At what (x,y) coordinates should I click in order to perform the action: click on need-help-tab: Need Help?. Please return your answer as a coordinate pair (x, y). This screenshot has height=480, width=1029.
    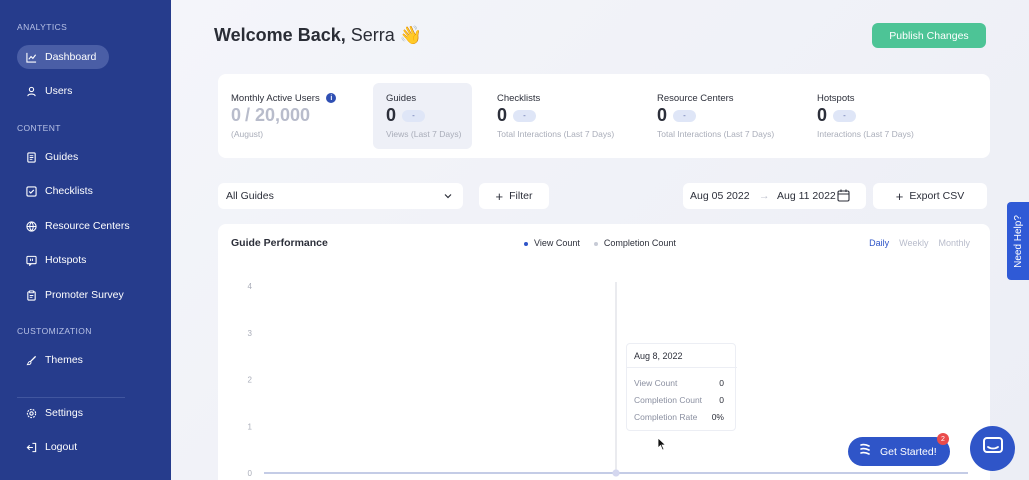
    Looking at the image, I should click on (1018, 241).